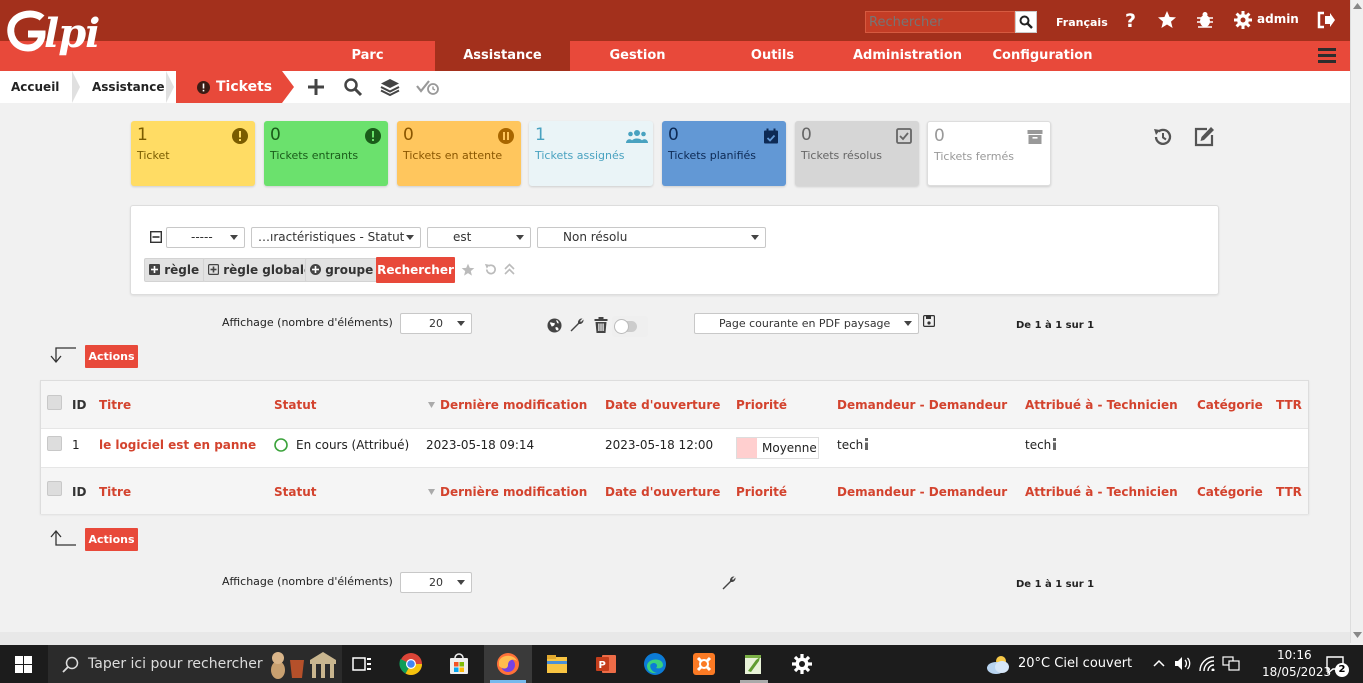  What do you see at coordinates (1231, 663) in the screenshot?
I see `keyboard-layout-icon` at bounding box center [1231, 663].